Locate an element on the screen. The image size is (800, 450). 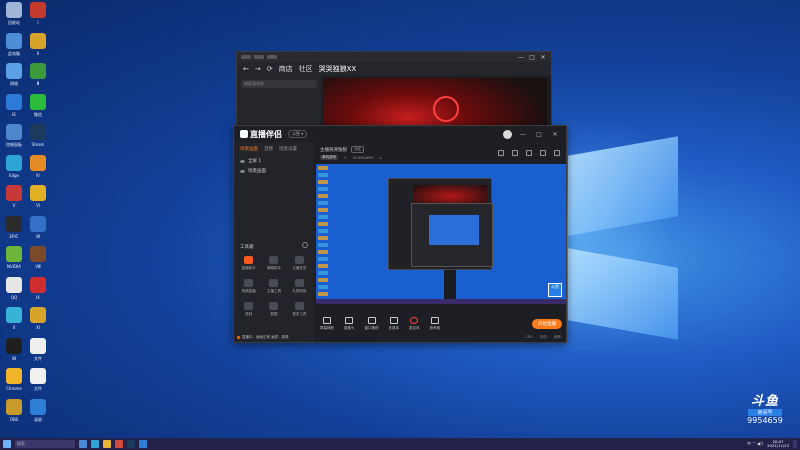
desktop-shortcut: 控制面板 is located at coordinates (14, 138).